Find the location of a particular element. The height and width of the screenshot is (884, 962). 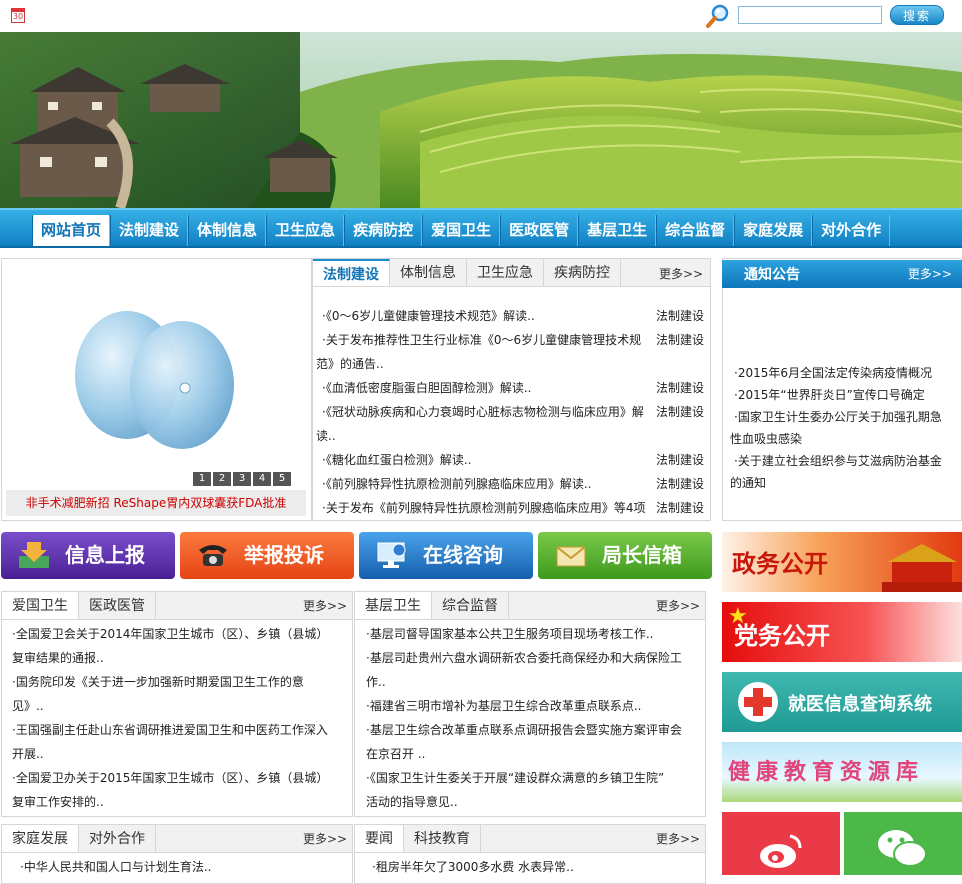

nav-item-foreign: 对外合作 is located at coordinates (851, 230).